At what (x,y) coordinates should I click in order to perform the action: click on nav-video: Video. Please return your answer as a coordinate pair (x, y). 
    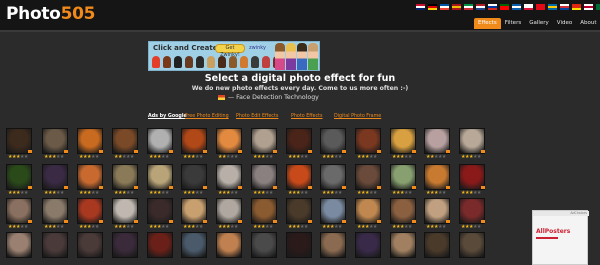
    Looking at the image, I should click on (564, 23).